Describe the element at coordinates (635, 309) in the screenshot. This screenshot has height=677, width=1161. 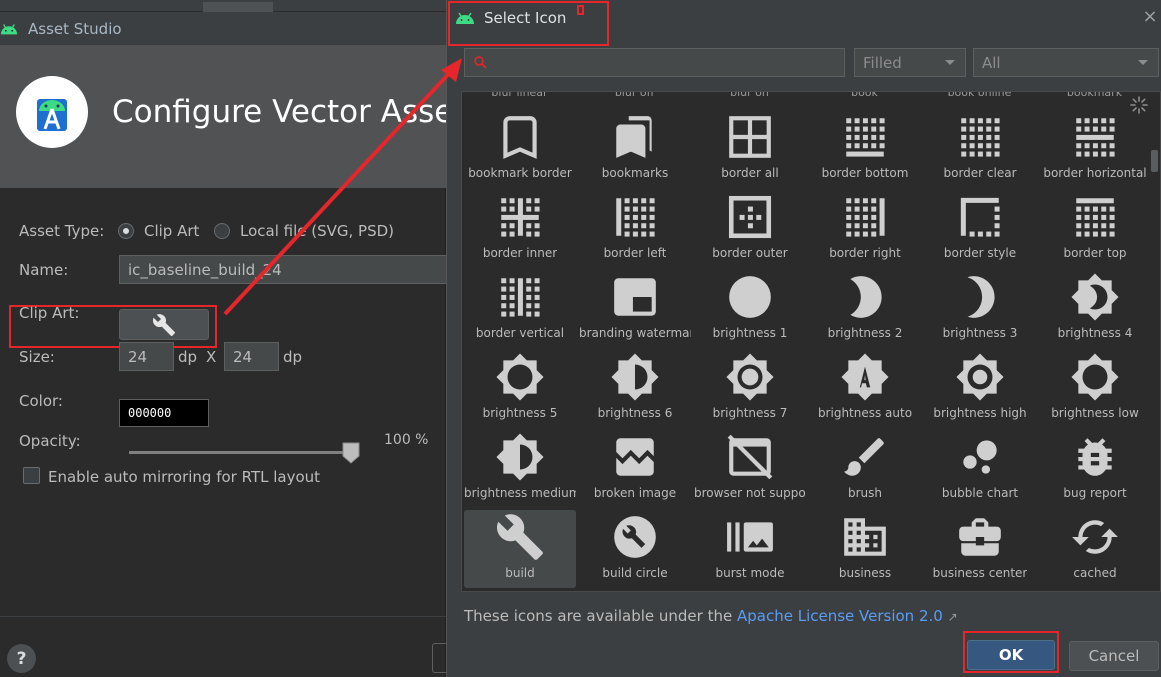
I see `icon-cell: branding watermark` at that location.